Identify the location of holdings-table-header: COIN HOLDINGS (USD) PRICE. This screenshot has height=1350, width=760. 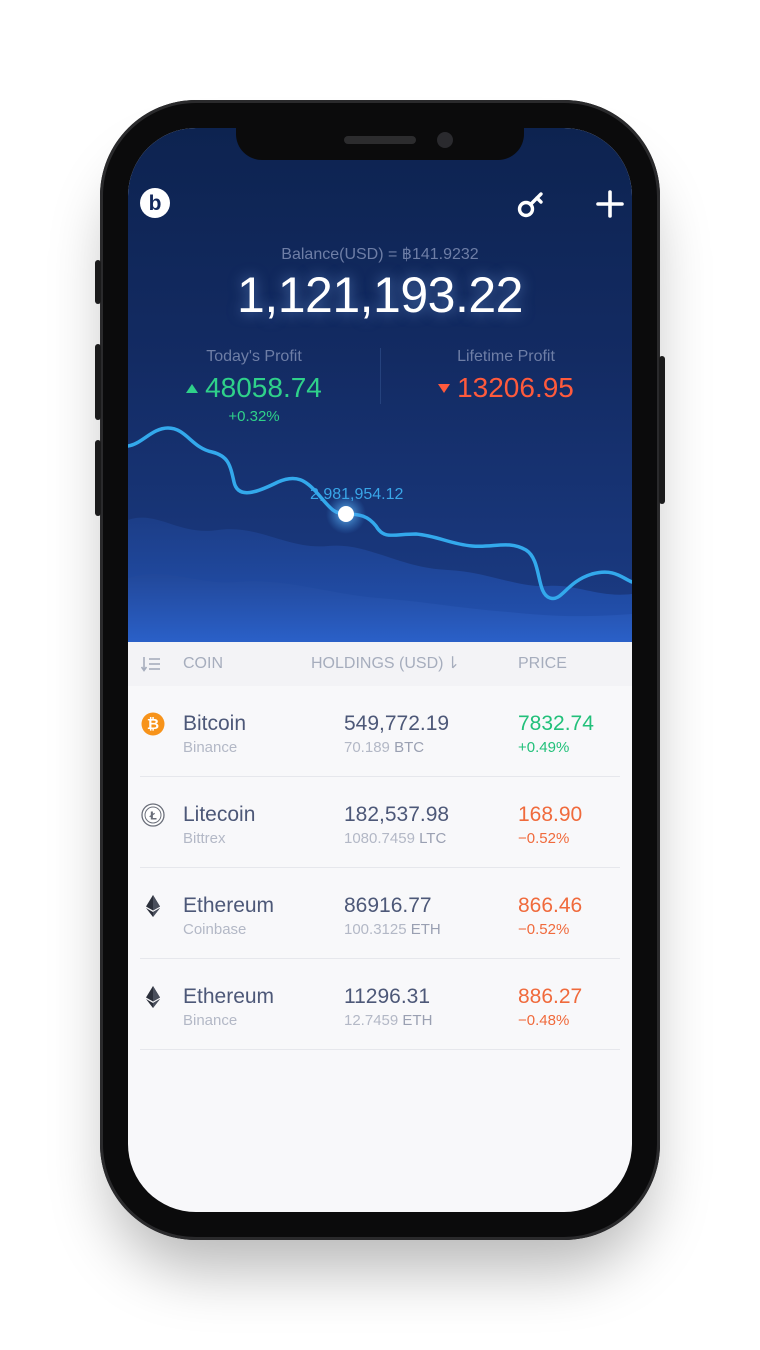
(380, 664).